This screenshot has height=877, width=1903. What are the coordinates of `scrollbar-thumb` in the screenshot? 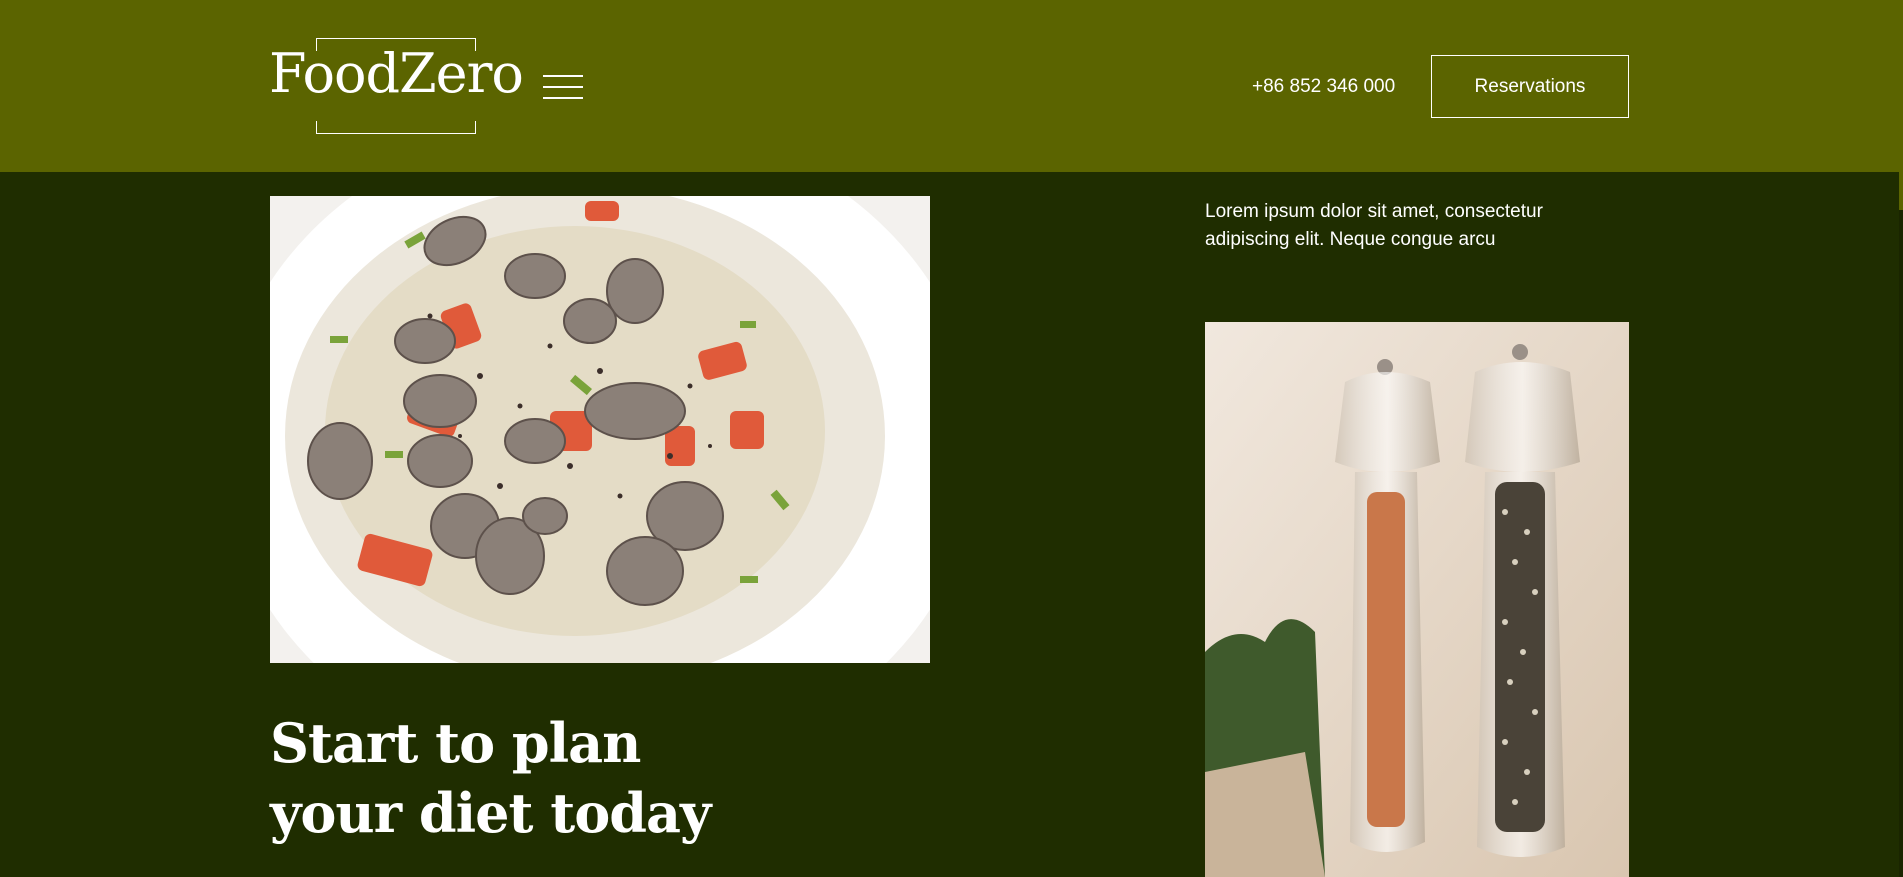 It's located at (1901, 105).